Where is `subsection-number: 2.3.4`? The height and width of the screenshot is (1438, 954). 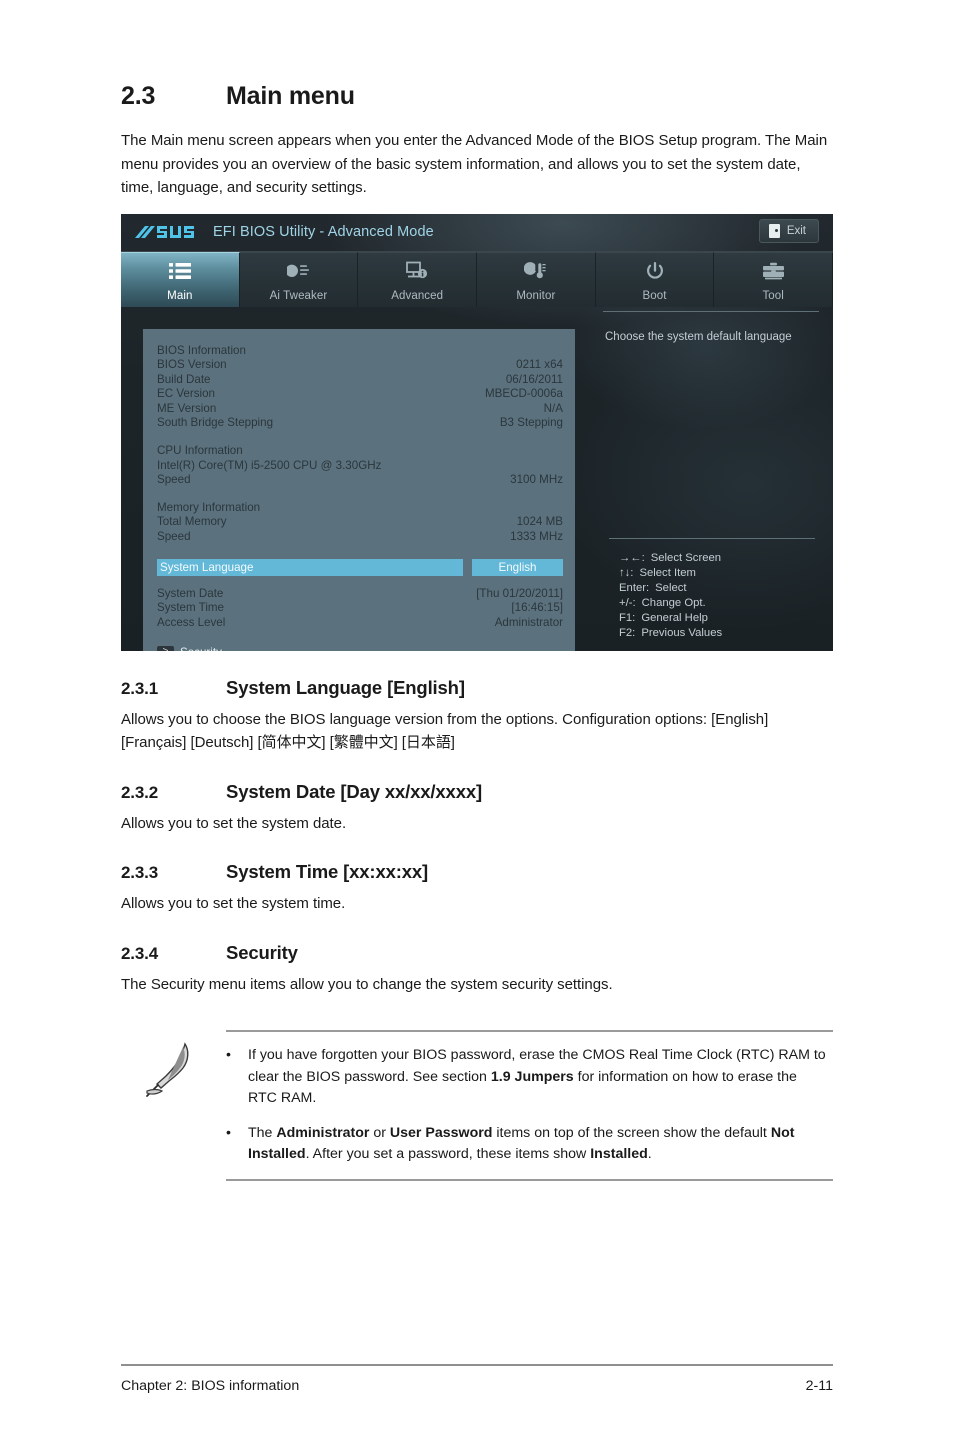
subsection-number: 2.3.4 is located at coordinates (140, 953).